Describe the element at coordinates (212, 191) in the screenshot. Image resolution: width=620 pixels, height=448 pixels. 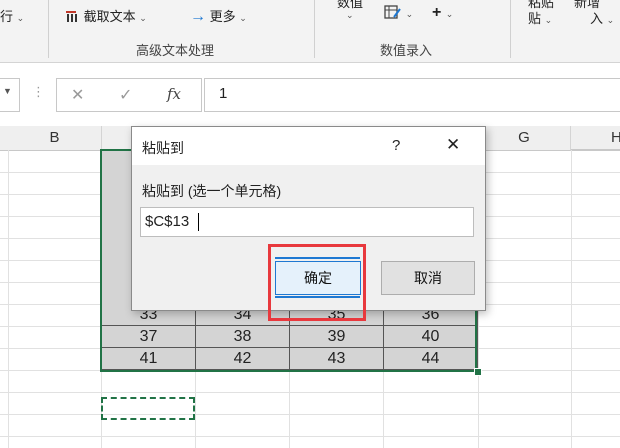
I see `dialog-prompt: 粘贴到 (选一个单元格)` at that location.